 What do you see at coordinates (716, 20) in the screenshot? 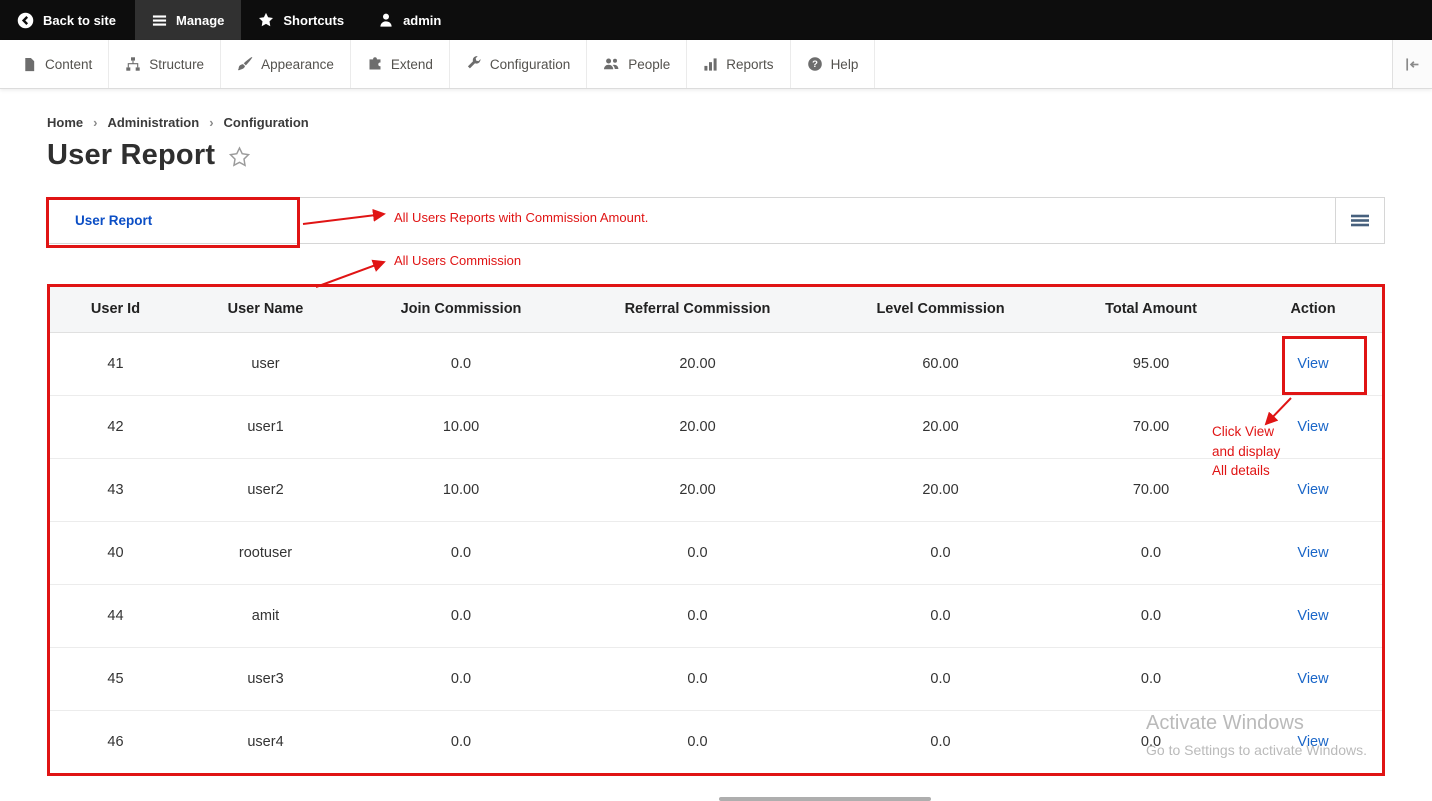
I see `admin-toolbar: Back to site Manage Shortcuts admin` at bounding box center [716, 20].